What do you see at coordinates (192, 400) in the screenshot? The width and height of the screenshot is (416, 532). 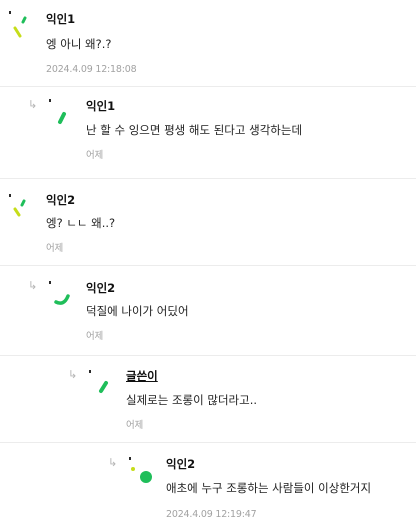 I see `comment-text: 실제로는 조롱이 많더라고..` at bounding box center [192, 400].